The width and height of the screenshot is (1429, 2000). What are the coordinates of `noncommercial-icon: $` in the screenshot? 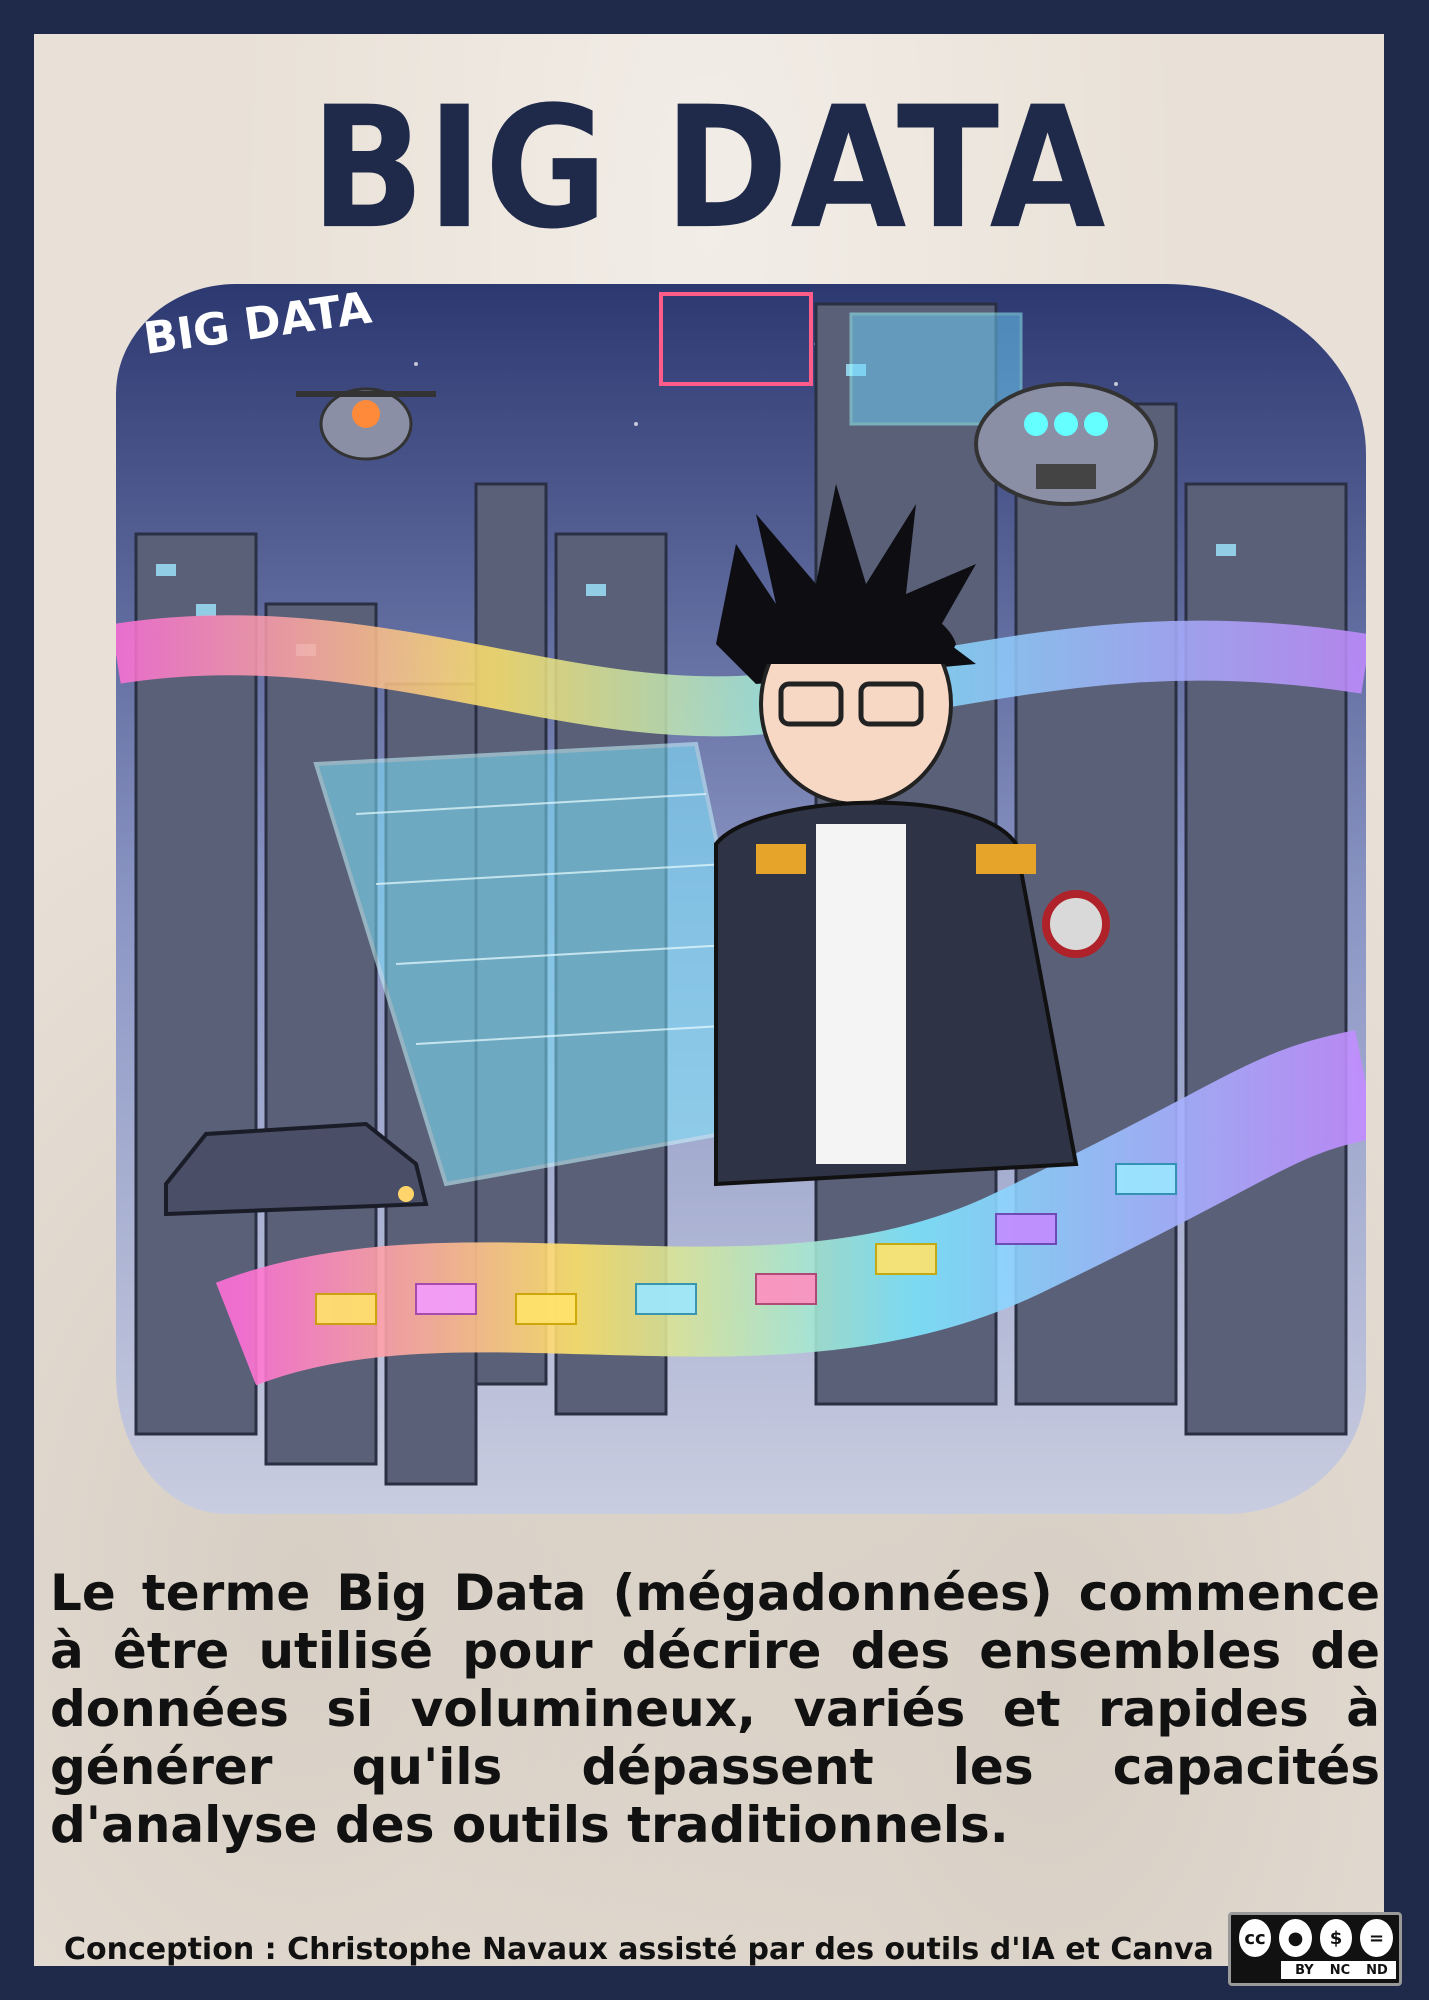 It's located at (1336, 1938).